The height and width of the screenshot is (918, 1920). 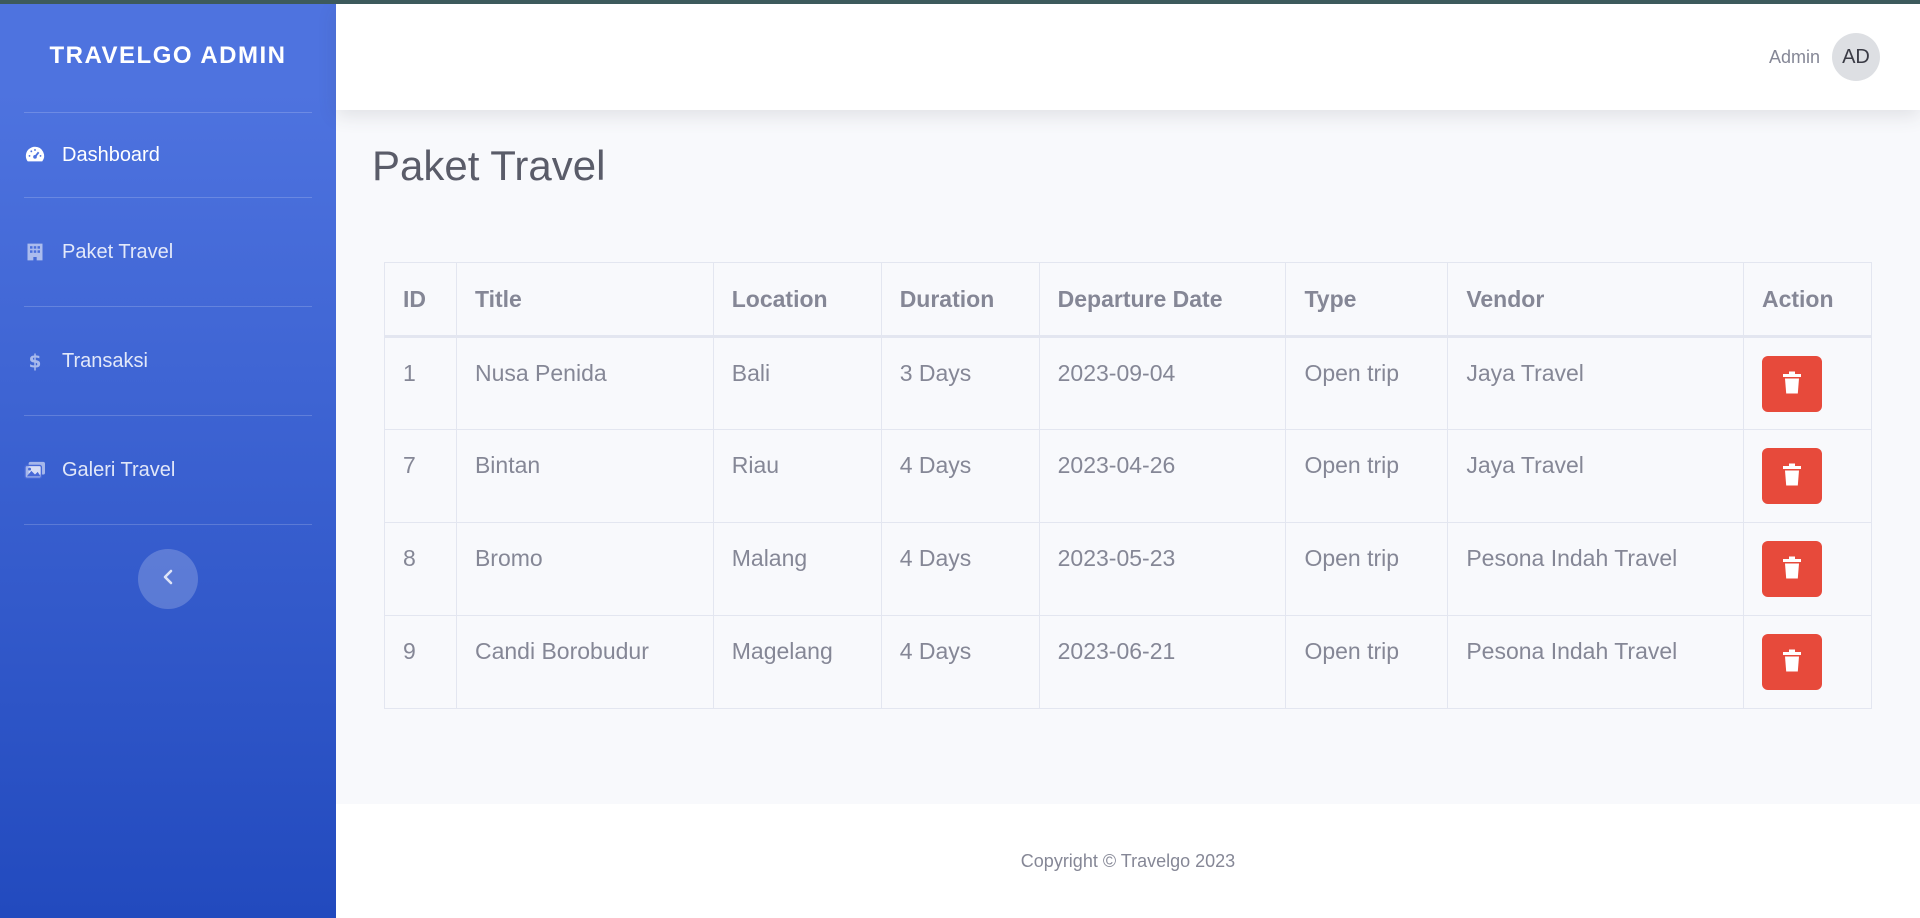 I want to click on copyright-text: Copyright © Travelgo 2023, so click(x=1128, y=860).